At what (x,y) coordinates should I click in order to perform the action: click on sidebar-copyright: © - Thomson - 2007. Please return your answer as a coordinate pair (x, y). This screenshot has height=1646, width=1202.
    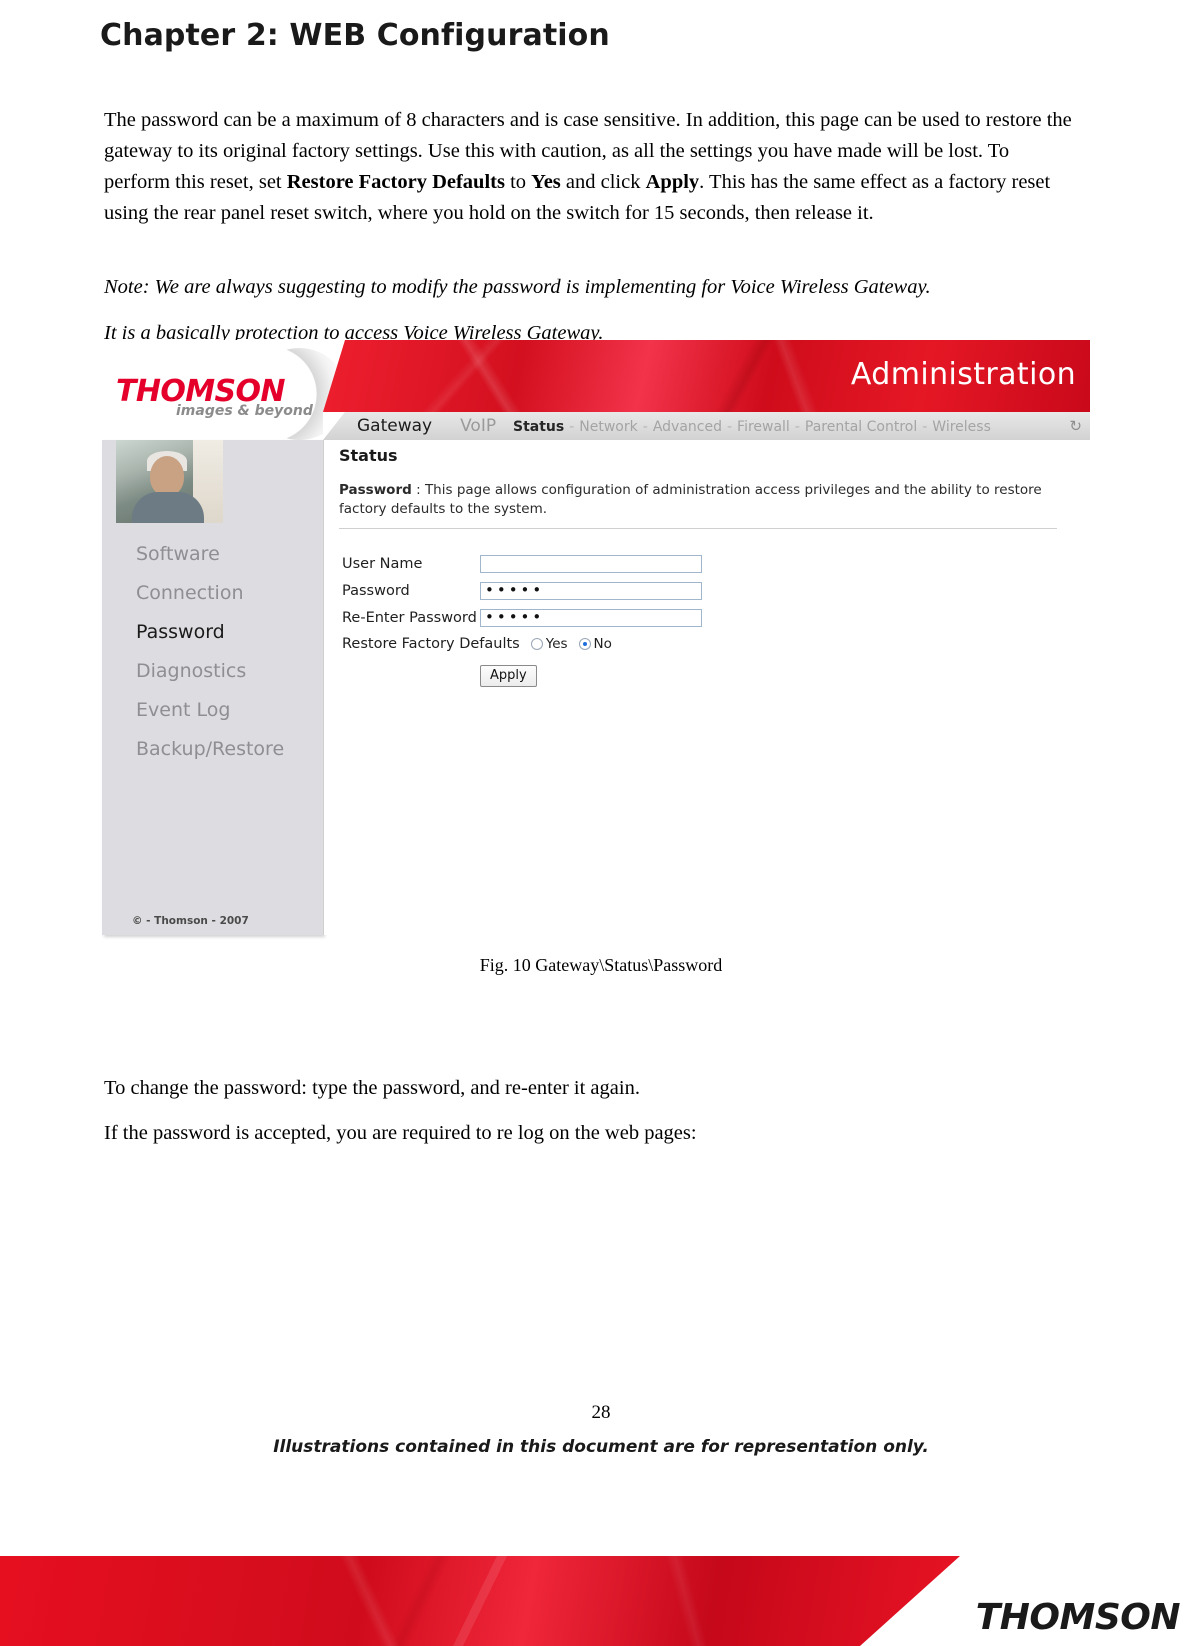
    Looking at the image, I should click on (190, 921).